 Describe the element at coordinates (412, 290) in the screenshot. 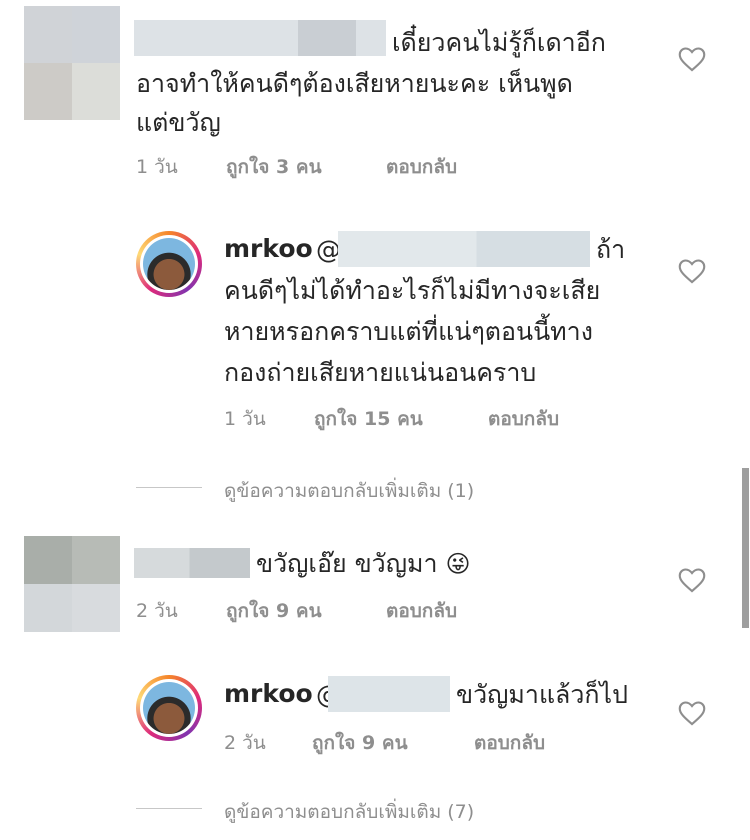

I see `reply-text: คนดีๆไม่ได้ทำอะไรก็ไม่มีทางจะเสีย` at that location.